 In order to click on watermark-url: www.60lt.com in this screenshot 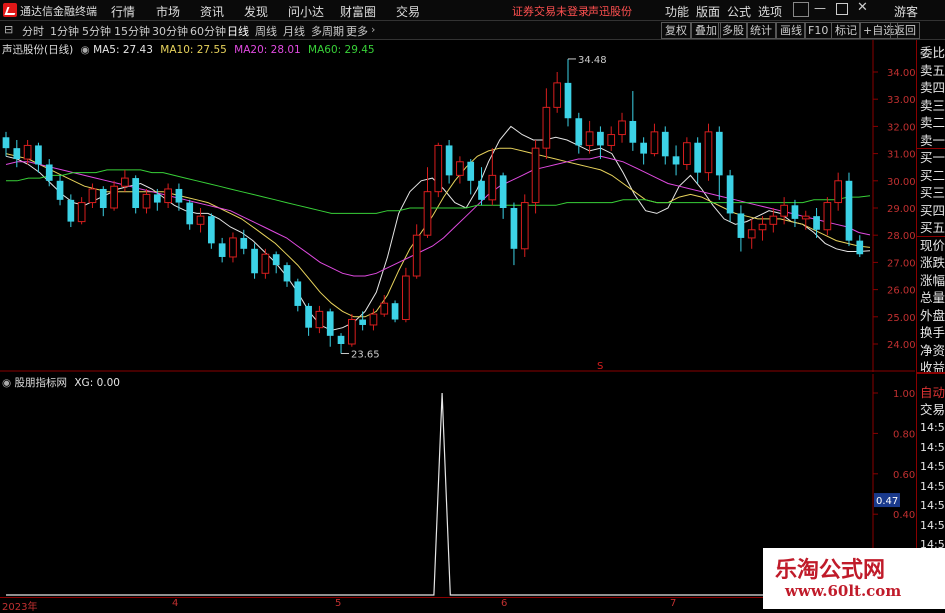, I will do `click(843, 591)`.